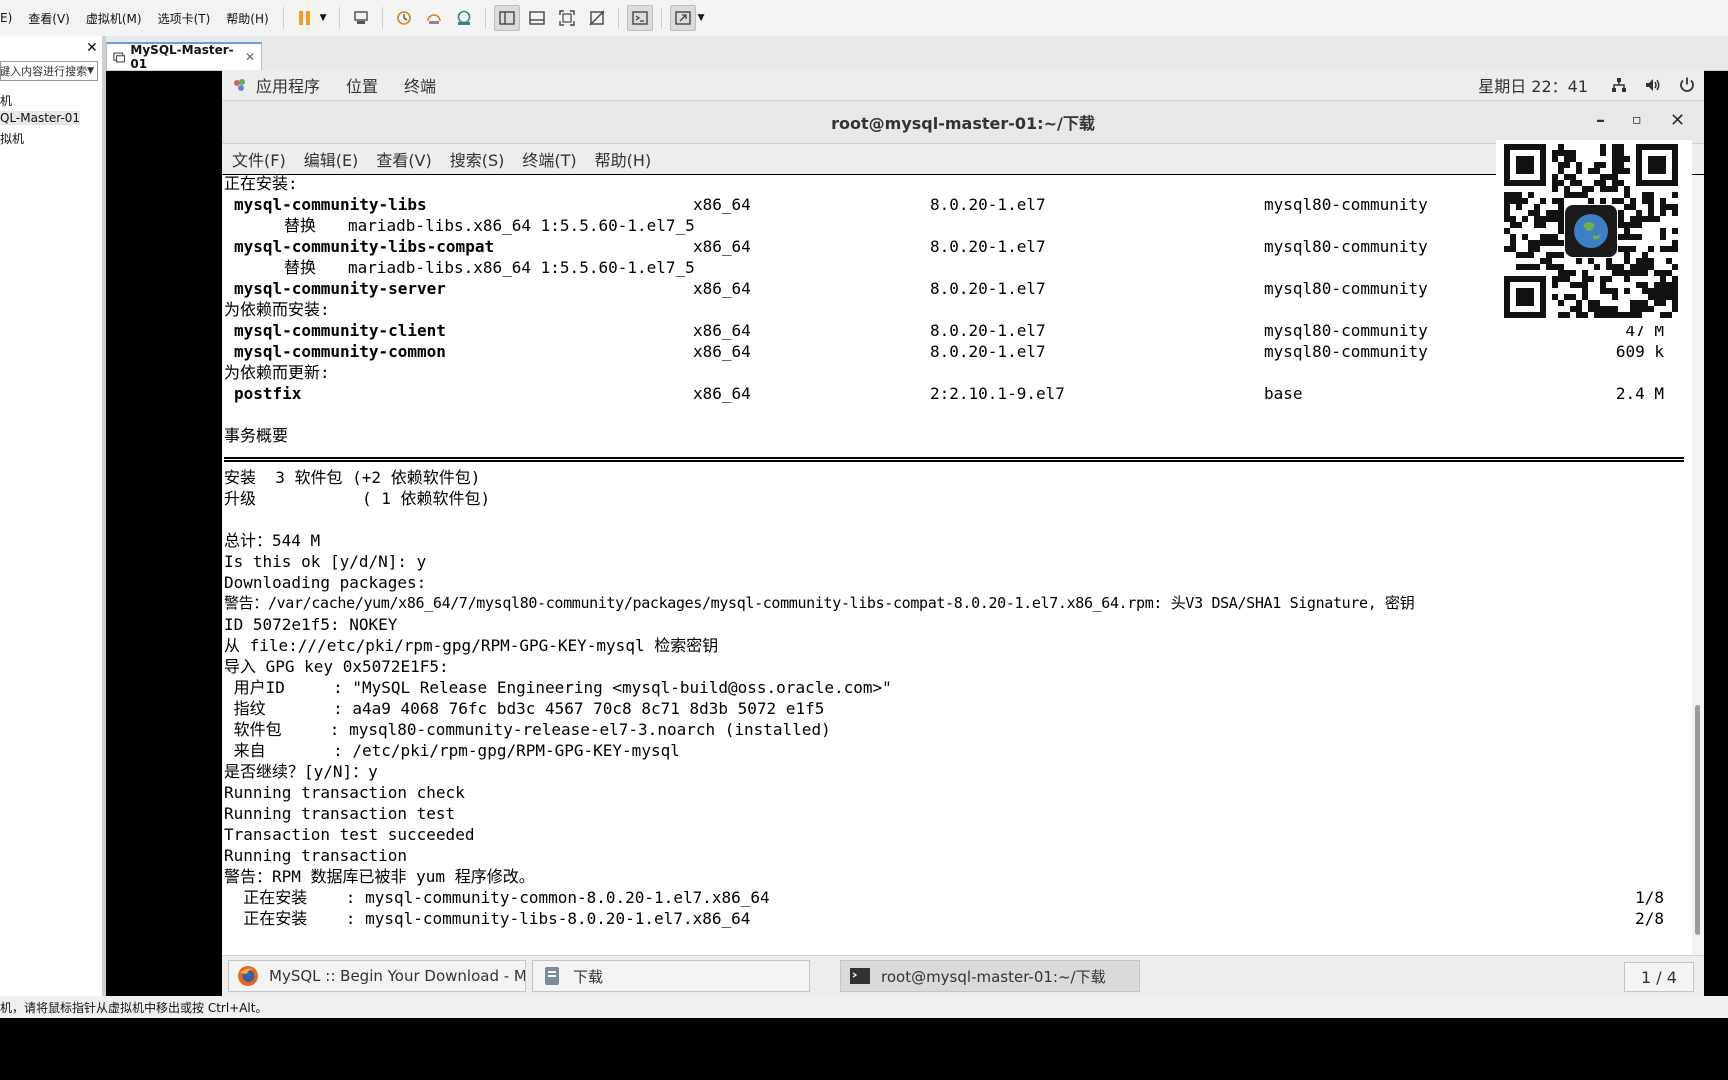 The image size is (1728, 1080). I want to click on thumbnail-bar-icon, so click(537, 18).